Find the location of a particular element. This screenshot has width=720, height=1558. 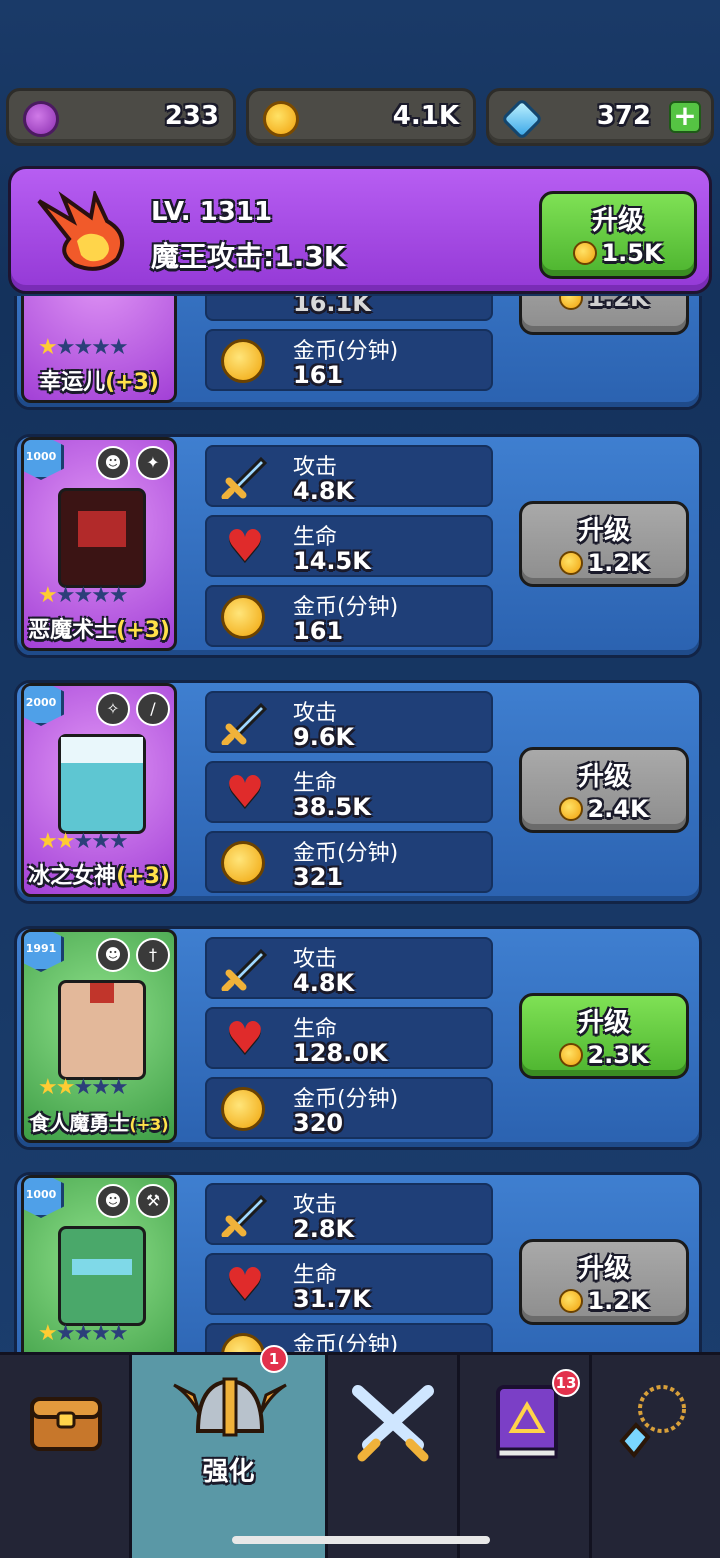

upgrade-button: 1.2K is located at coordinates (604, 315).